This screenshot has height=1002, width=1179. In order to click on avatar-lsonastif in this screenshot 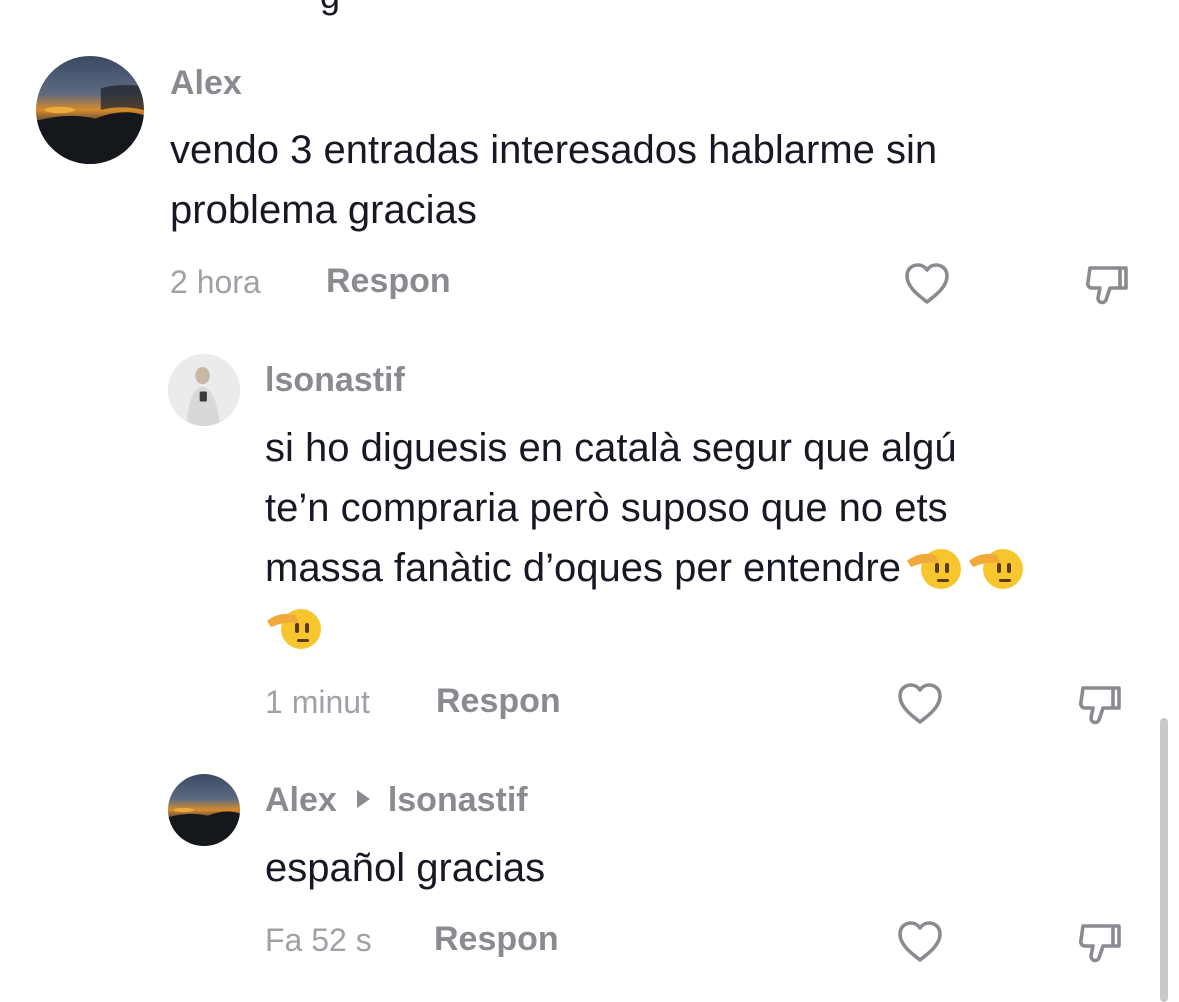, I will do `click(204, 390)`.